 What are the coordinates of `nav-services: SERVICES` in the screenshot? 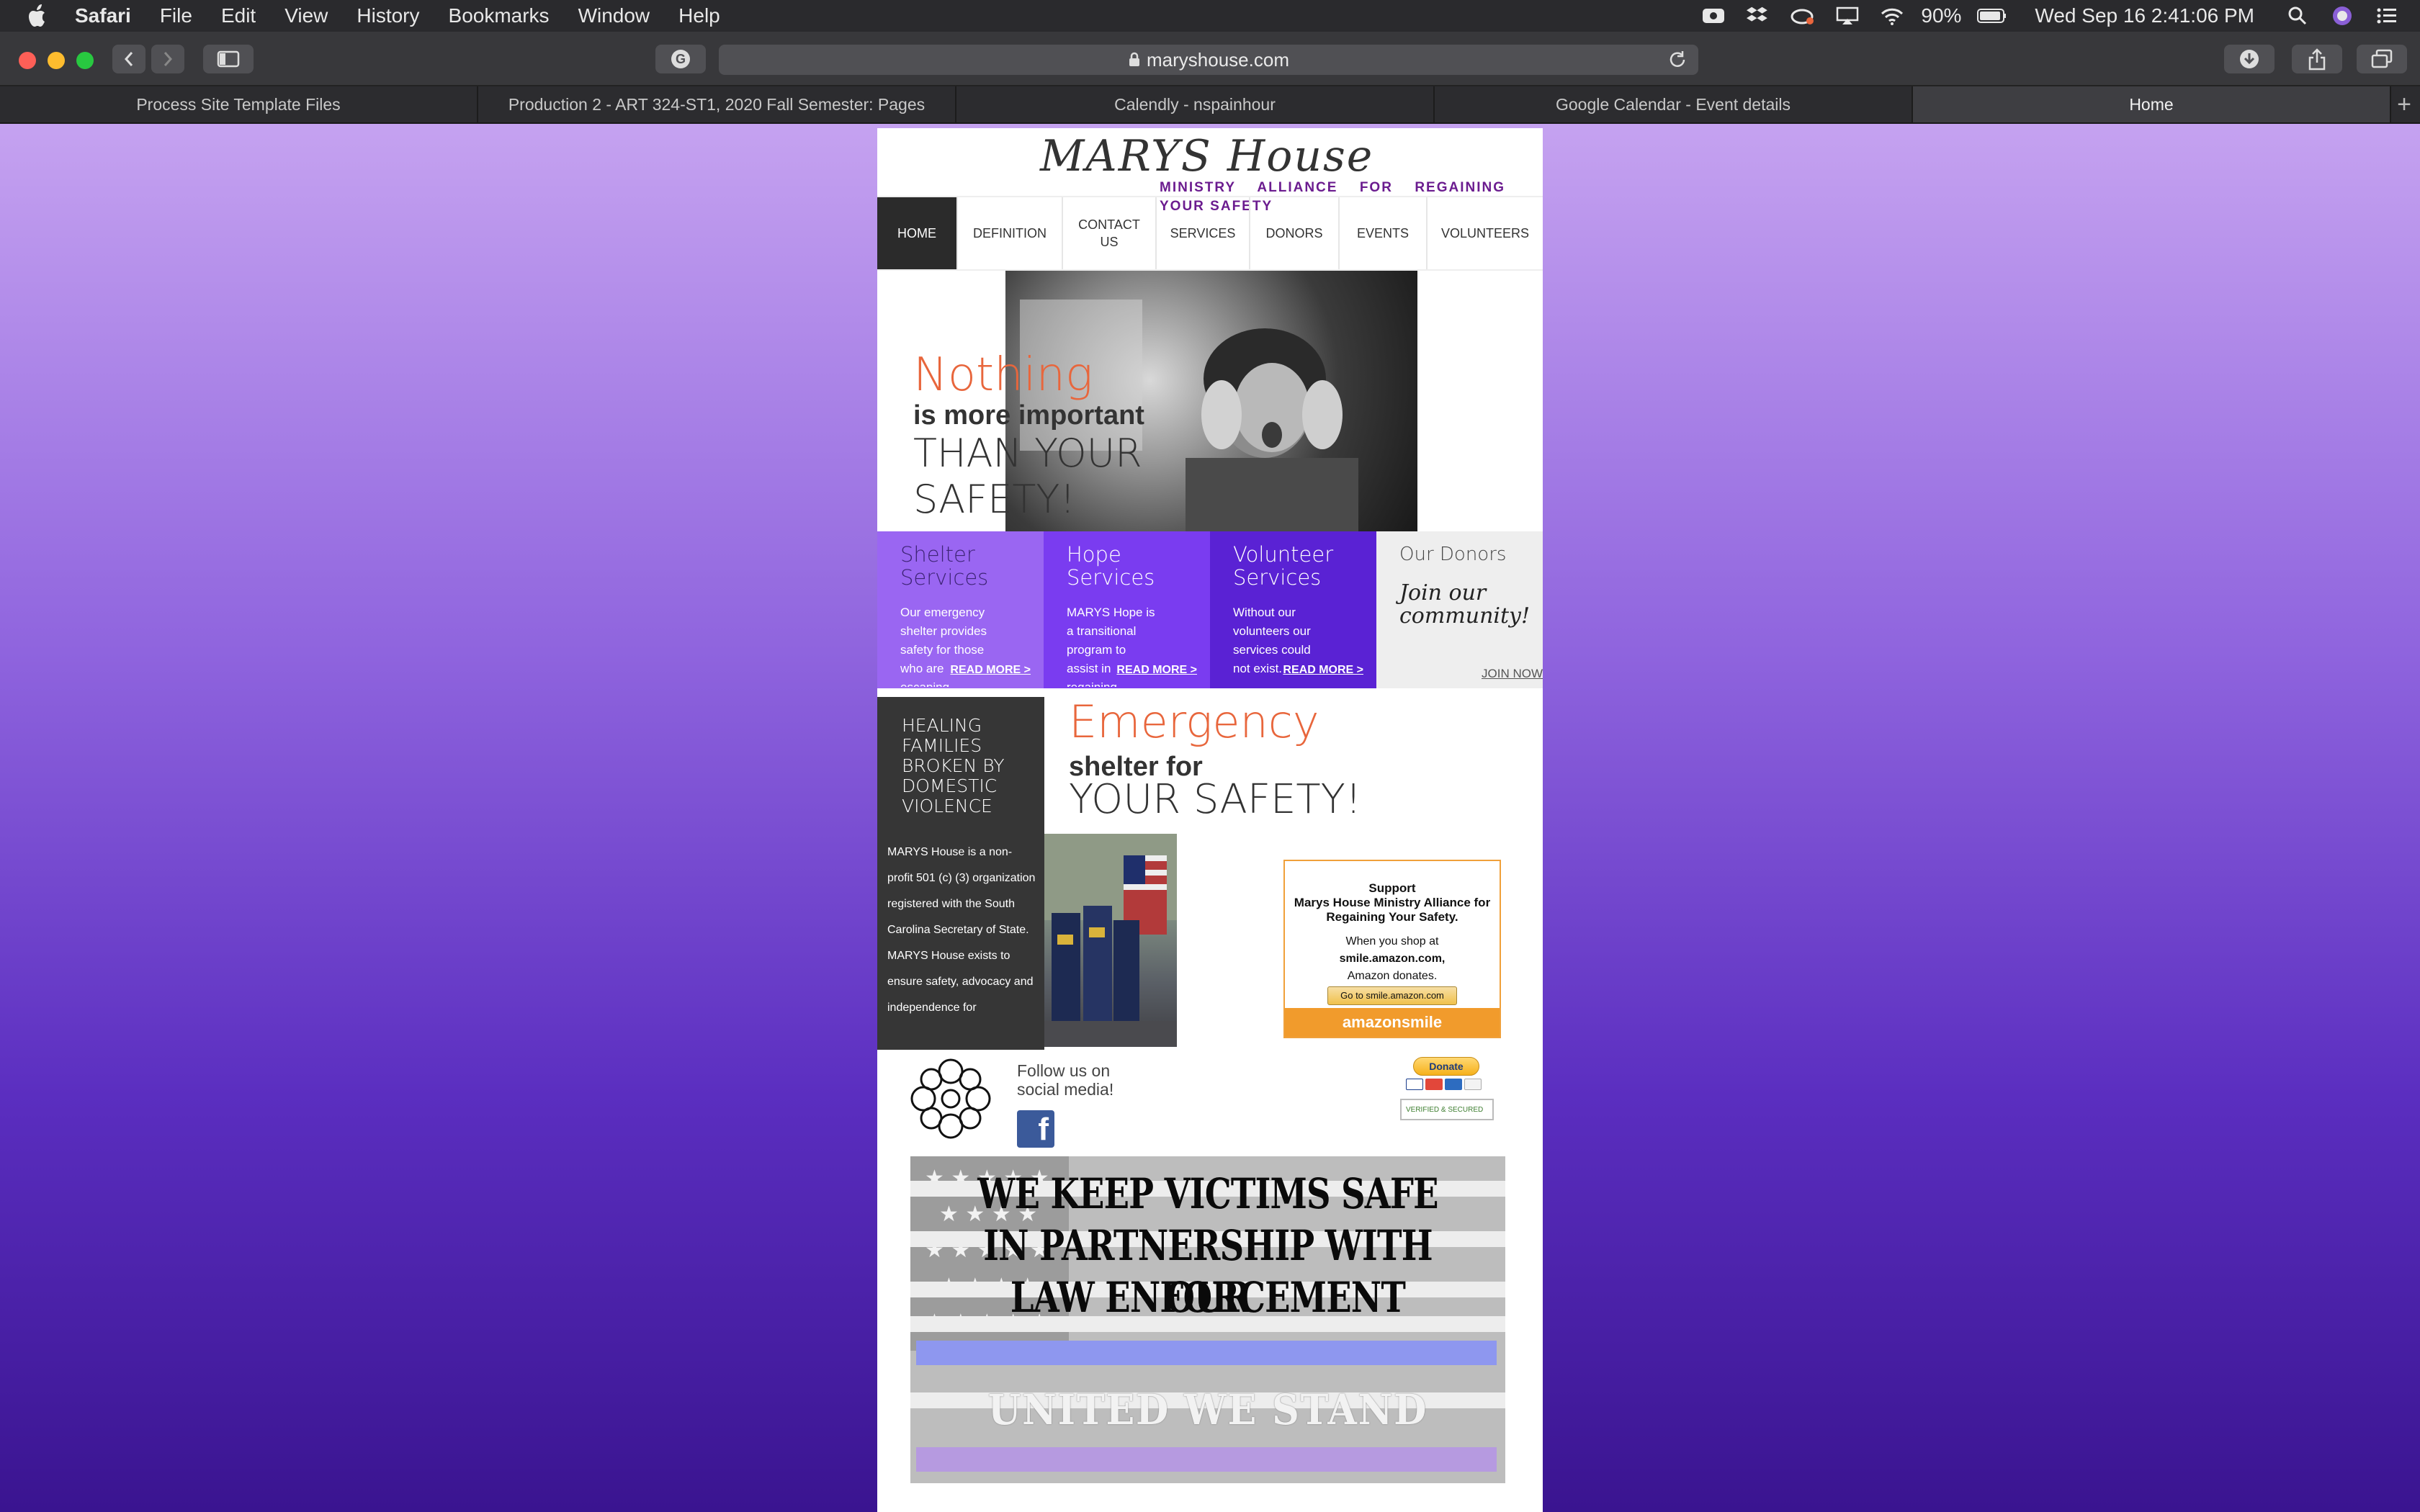 It's located at (1203, 233).